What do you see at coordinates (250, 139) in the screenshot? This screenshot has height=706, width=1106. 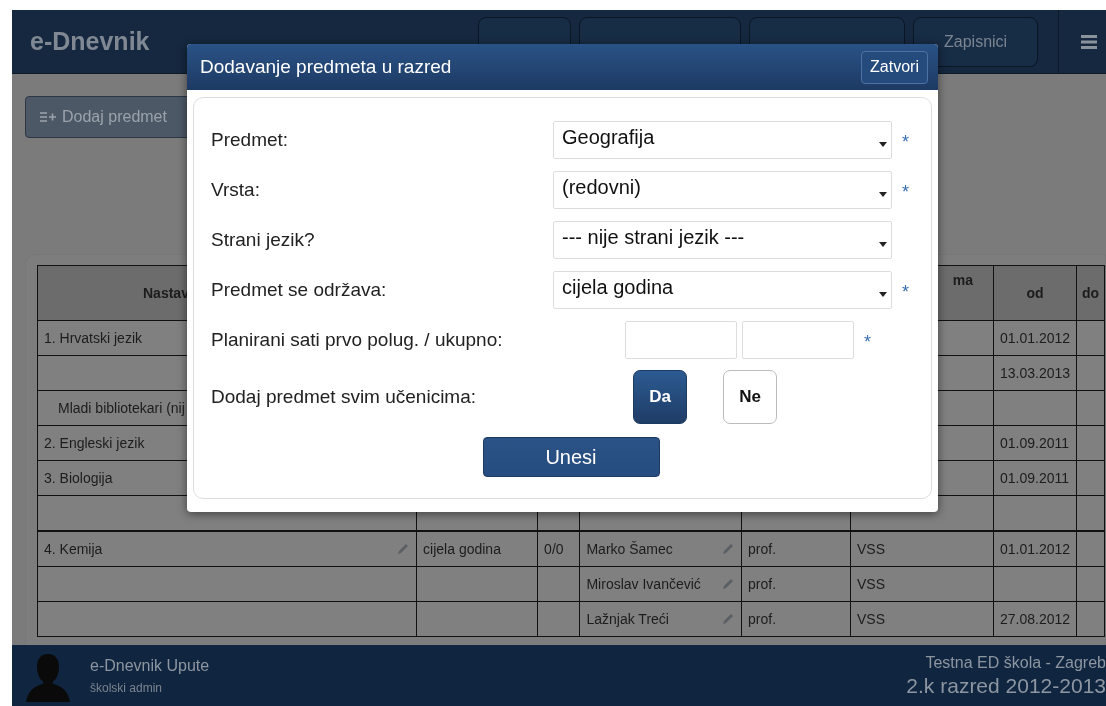 I see `field-label: Predmet:` at bounding box center [250, 139].